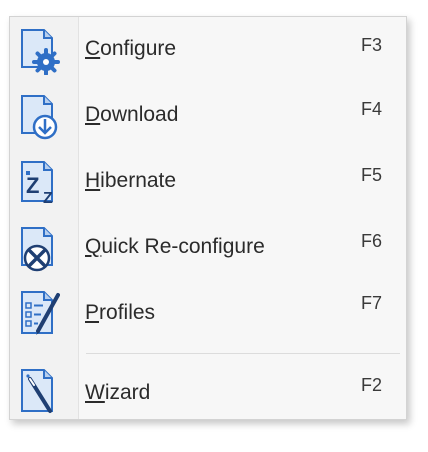  Describe the element at coordinates (208, 183) in the screenshot. I see `menu-item-hibernate: Z Z Hibernate F5` at that location.